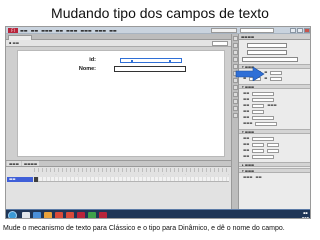  What do you see at coordinates (250, 74) in the screenshot?
I see `arrow-right-icon` at bounding box center [250, 74].